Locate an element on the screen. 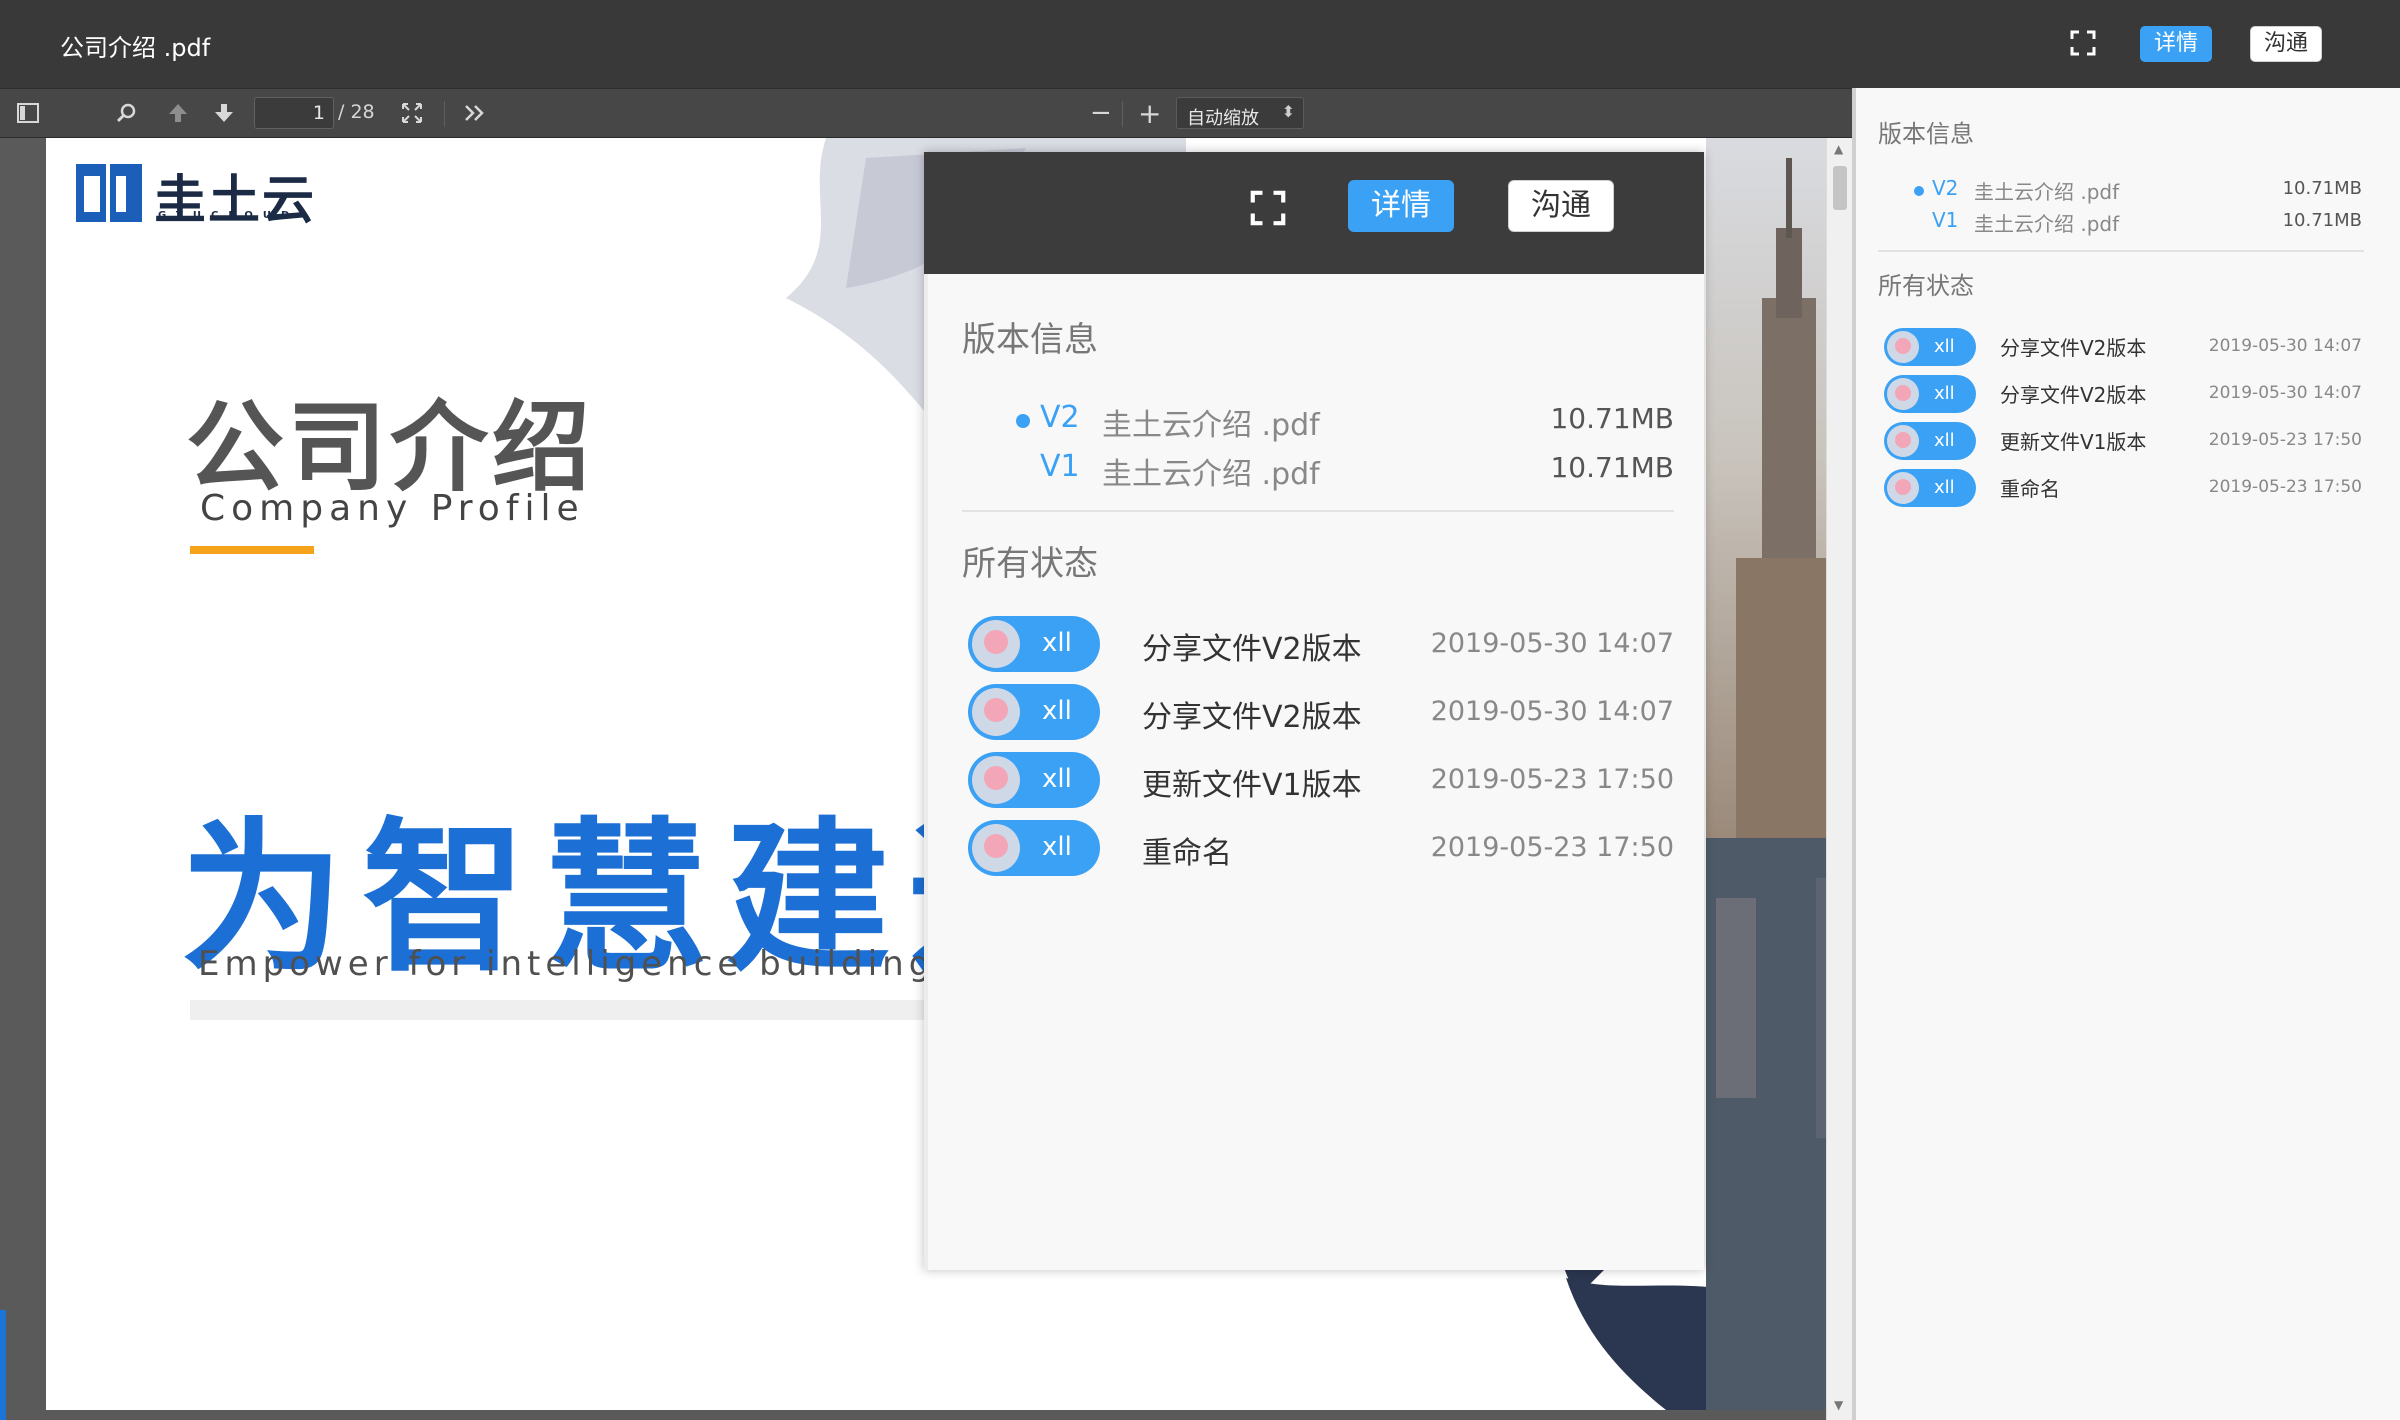 Image resolution: width=2400 pixels, height=1420 pixels. page-number-input: 1 is located at coordinates (294, 113).